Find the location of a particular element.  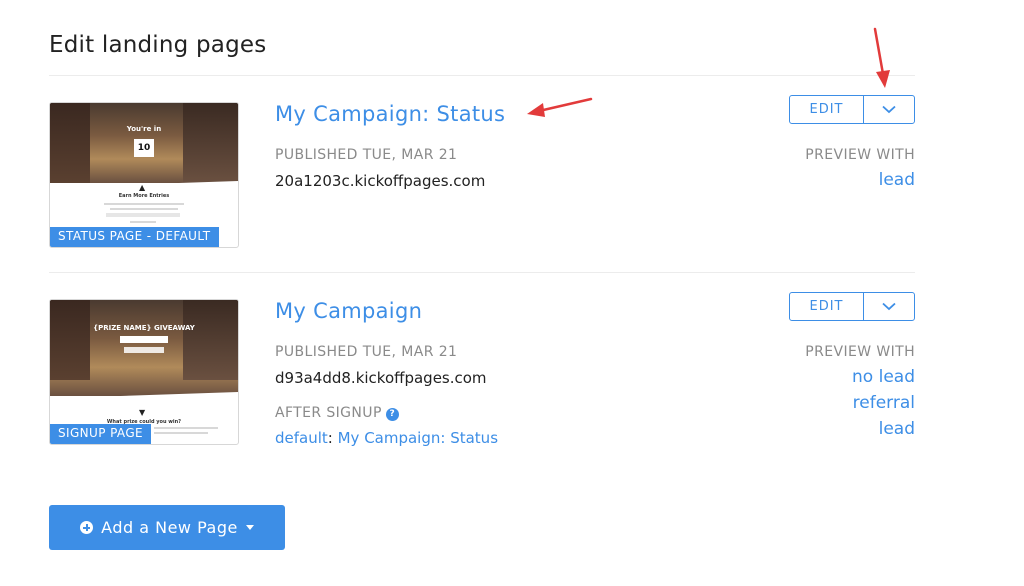

page-type-badge: STATUS PAGE - DEFAULT is located at coordinates (134, 237).